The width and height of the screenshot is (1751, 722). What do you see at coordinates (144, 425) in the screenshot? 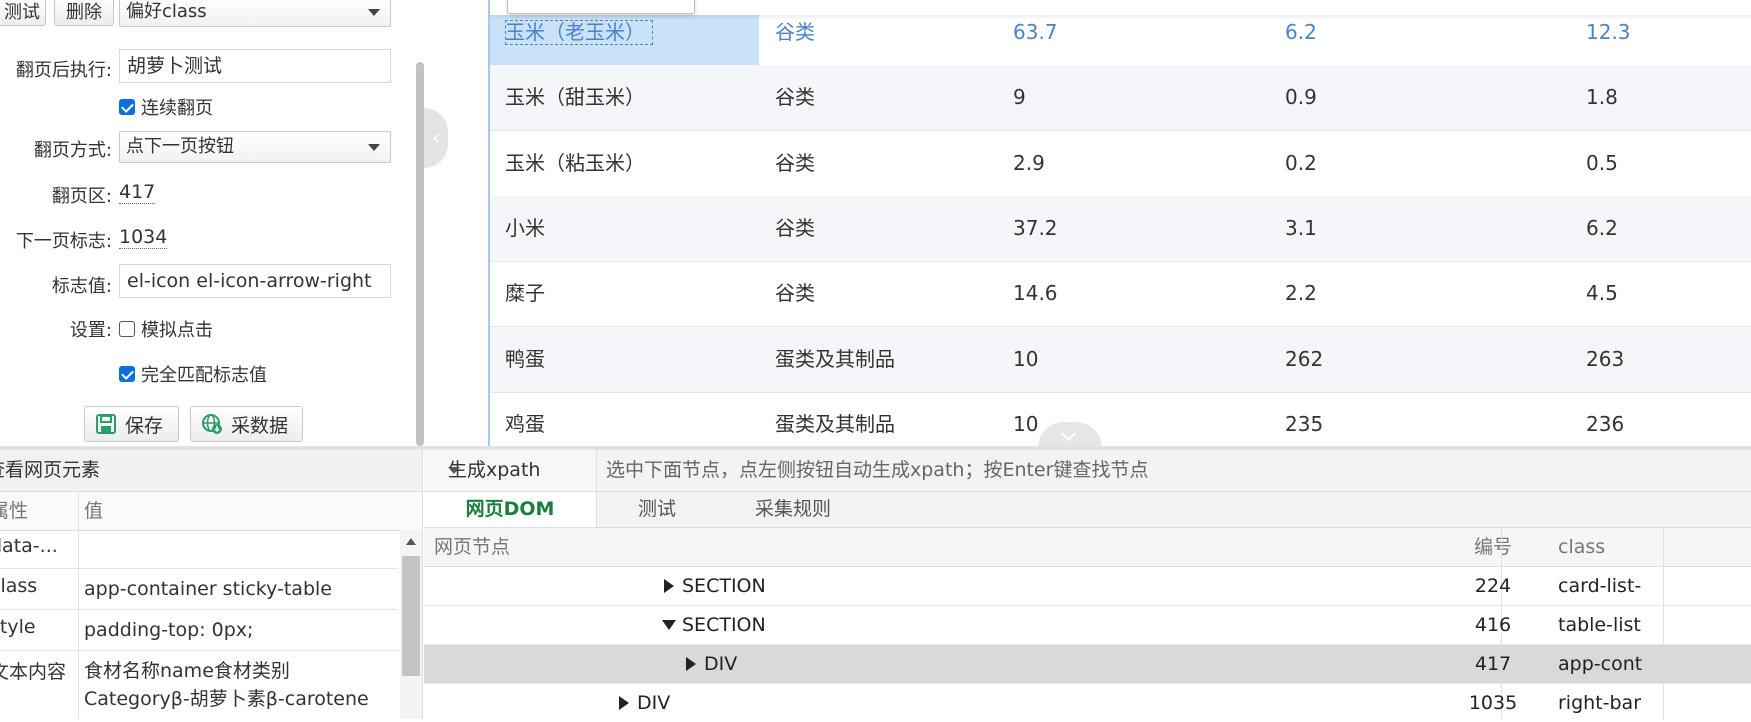
I see `save-button-label: 保存` at bounding box center [144, 425].